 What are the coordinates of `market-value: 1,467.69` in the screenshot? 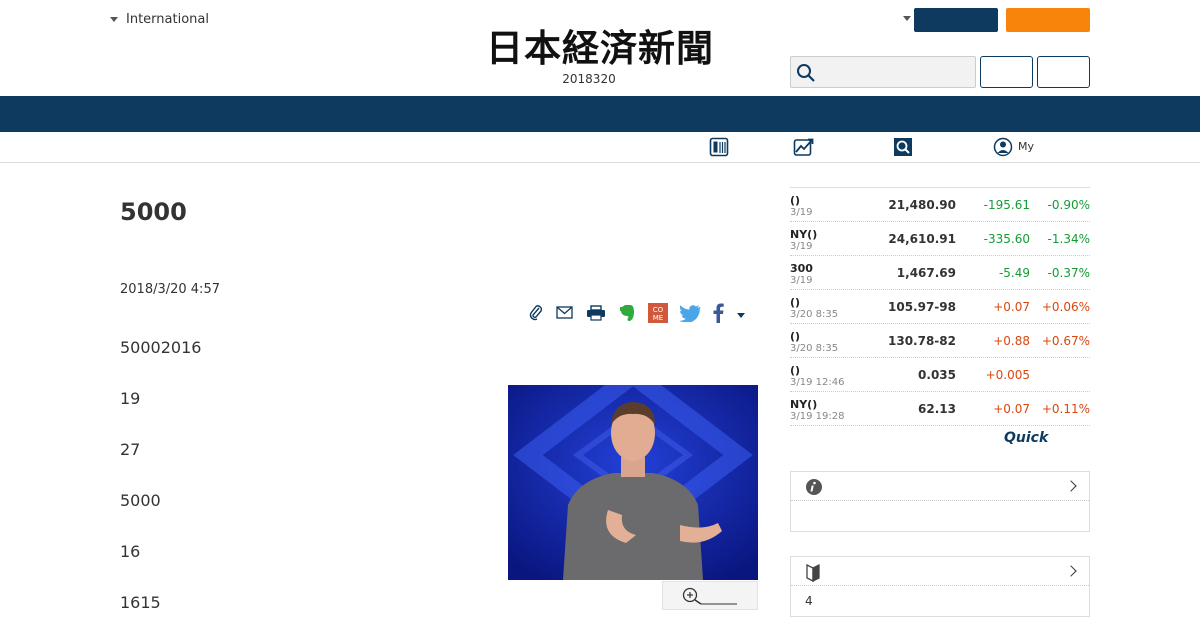 It's located at (926, 273).